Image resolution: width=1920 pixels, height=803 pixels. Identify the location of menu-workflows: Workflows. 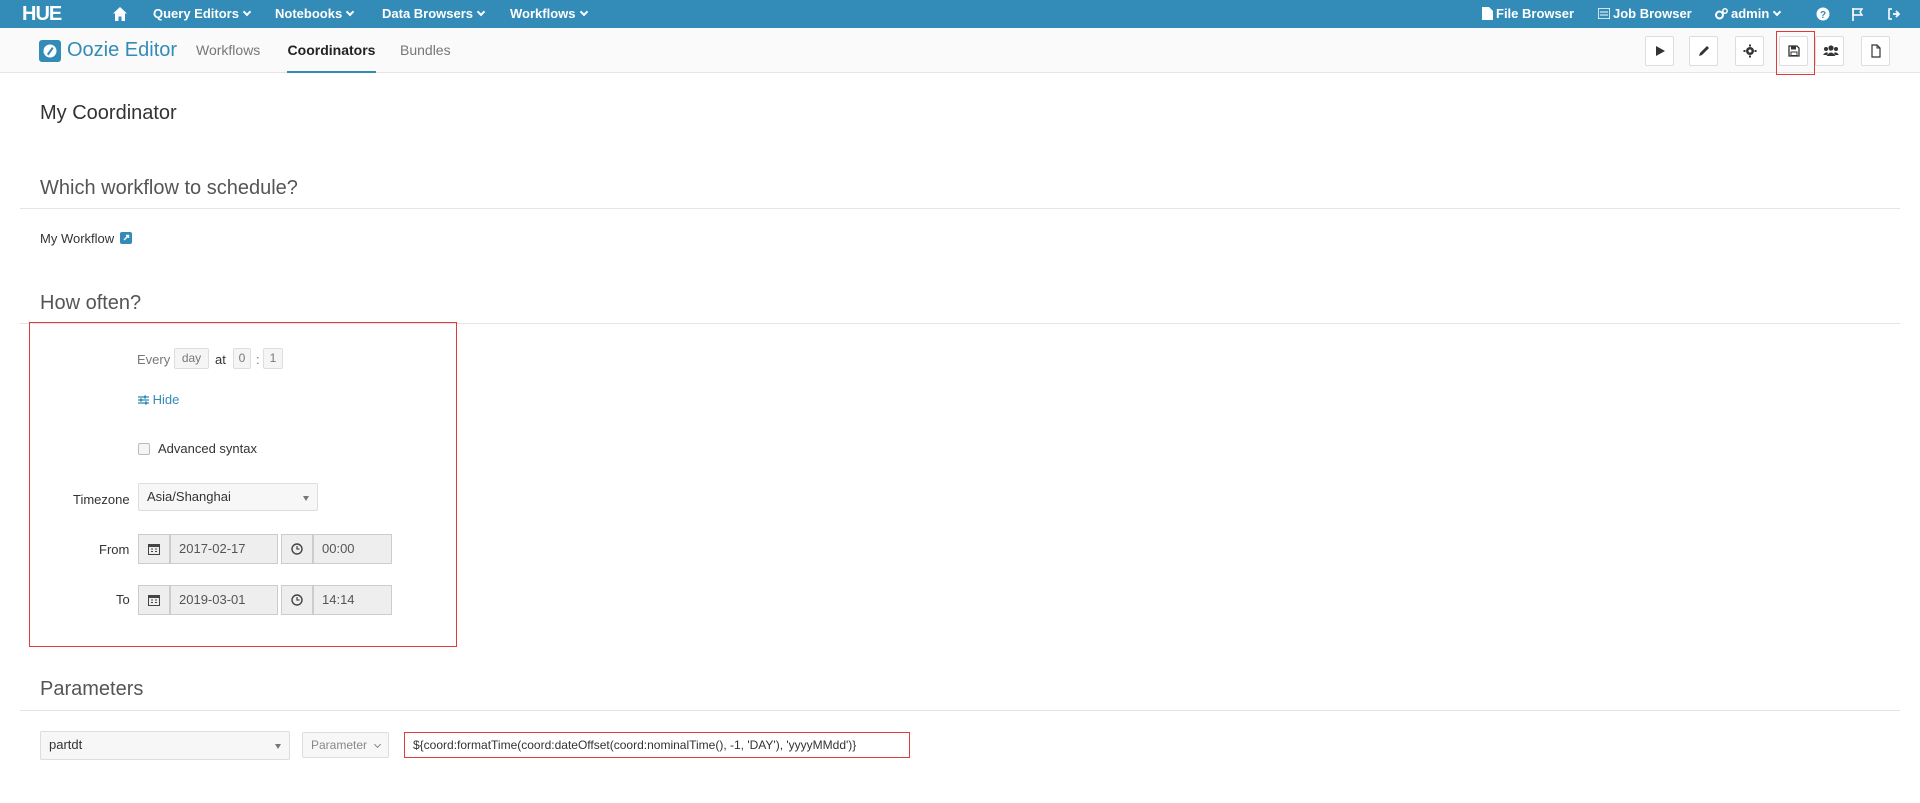
(549, 14).